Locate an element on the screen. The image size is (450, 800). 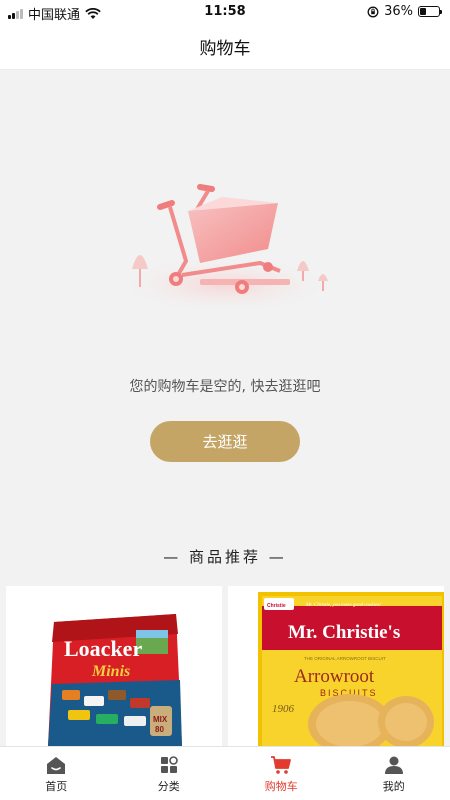
product-card-loacker: Loacker Minis MIX 80 is located at coordinates (114, 666).